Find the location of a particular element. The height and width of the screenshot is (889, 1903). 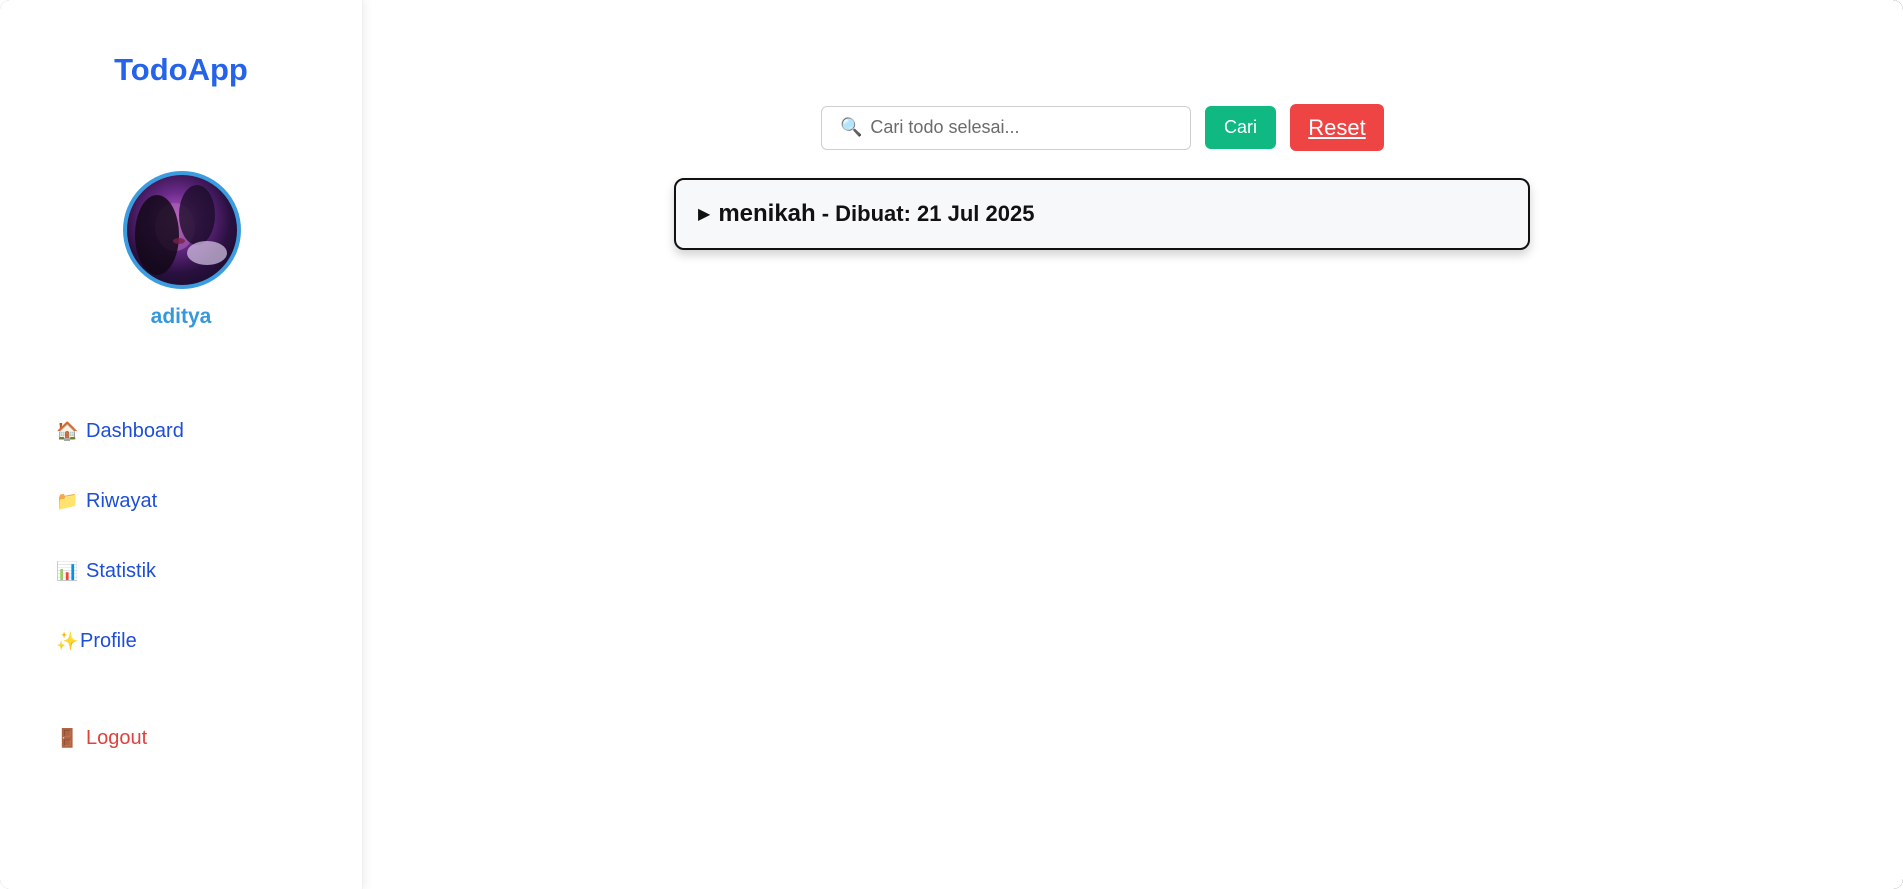

avatar-image is located at coordinates (181, 230).